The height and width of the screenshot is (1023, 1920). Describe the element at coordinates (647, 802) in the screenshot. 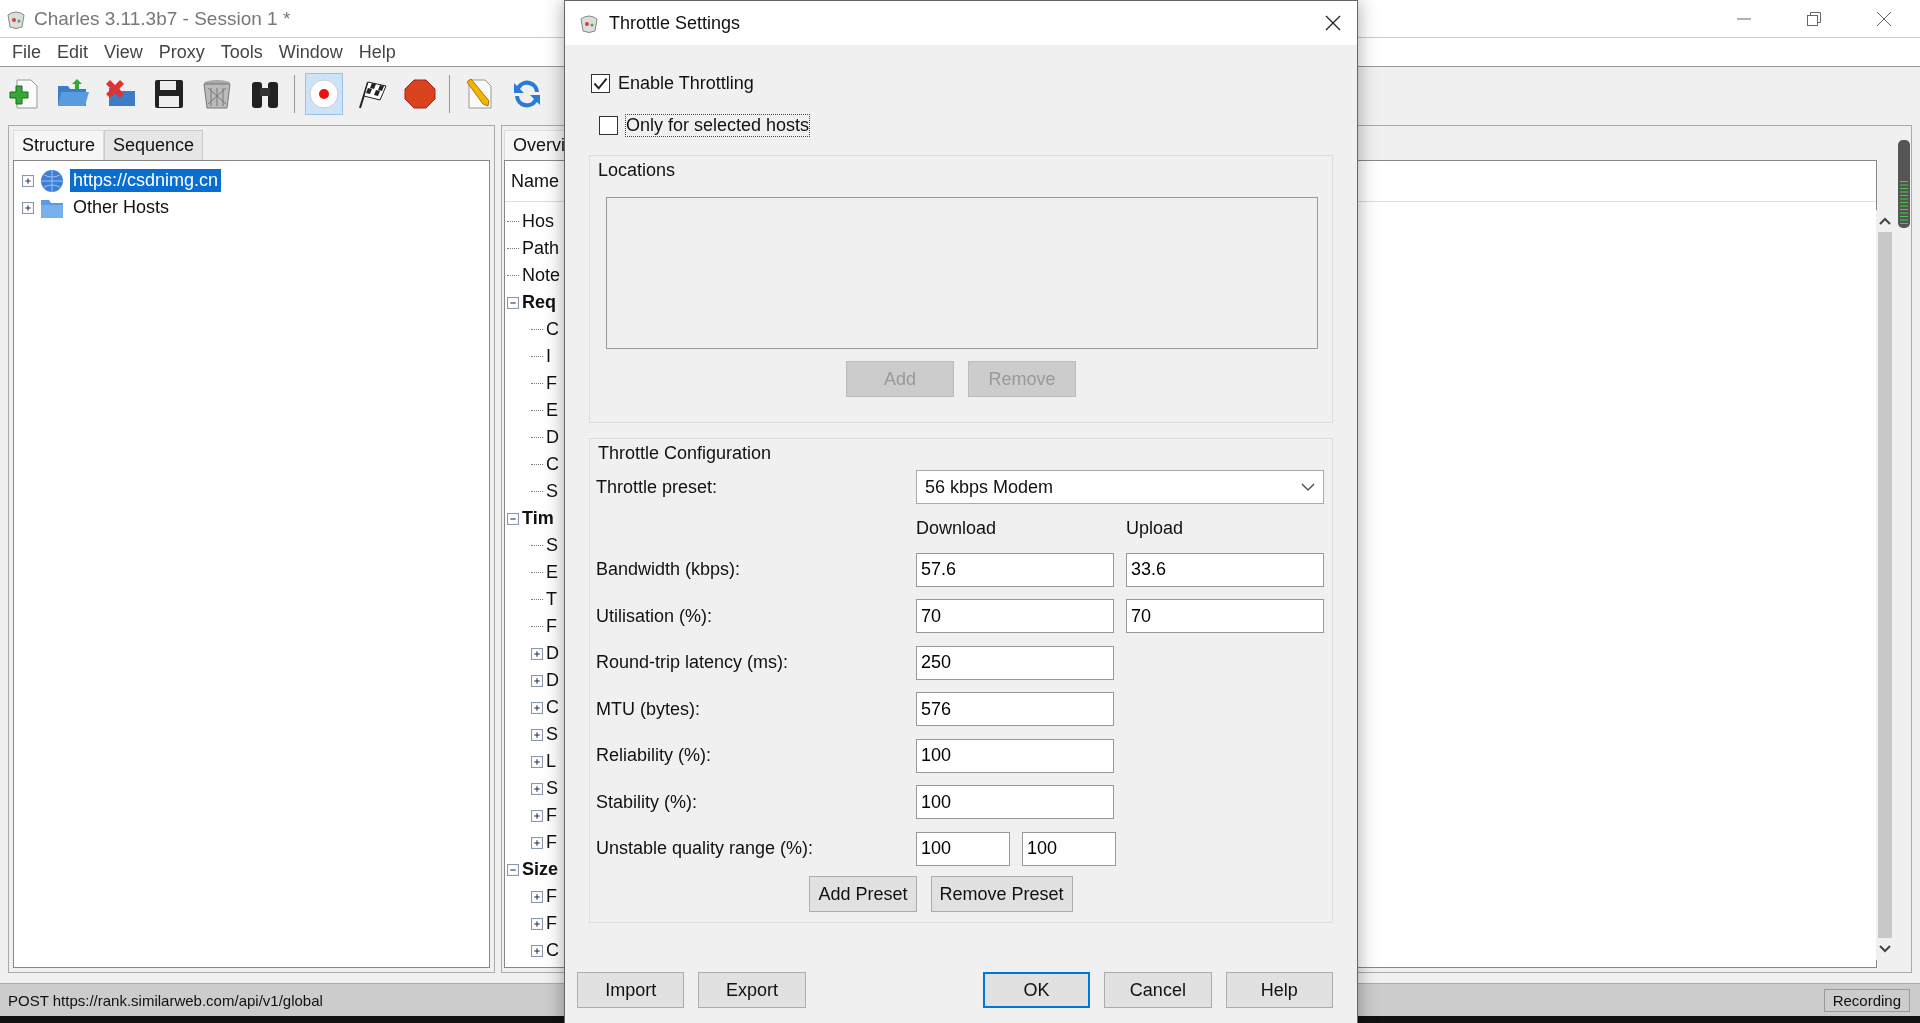

I see `field-label: Stability (%):` at that location.